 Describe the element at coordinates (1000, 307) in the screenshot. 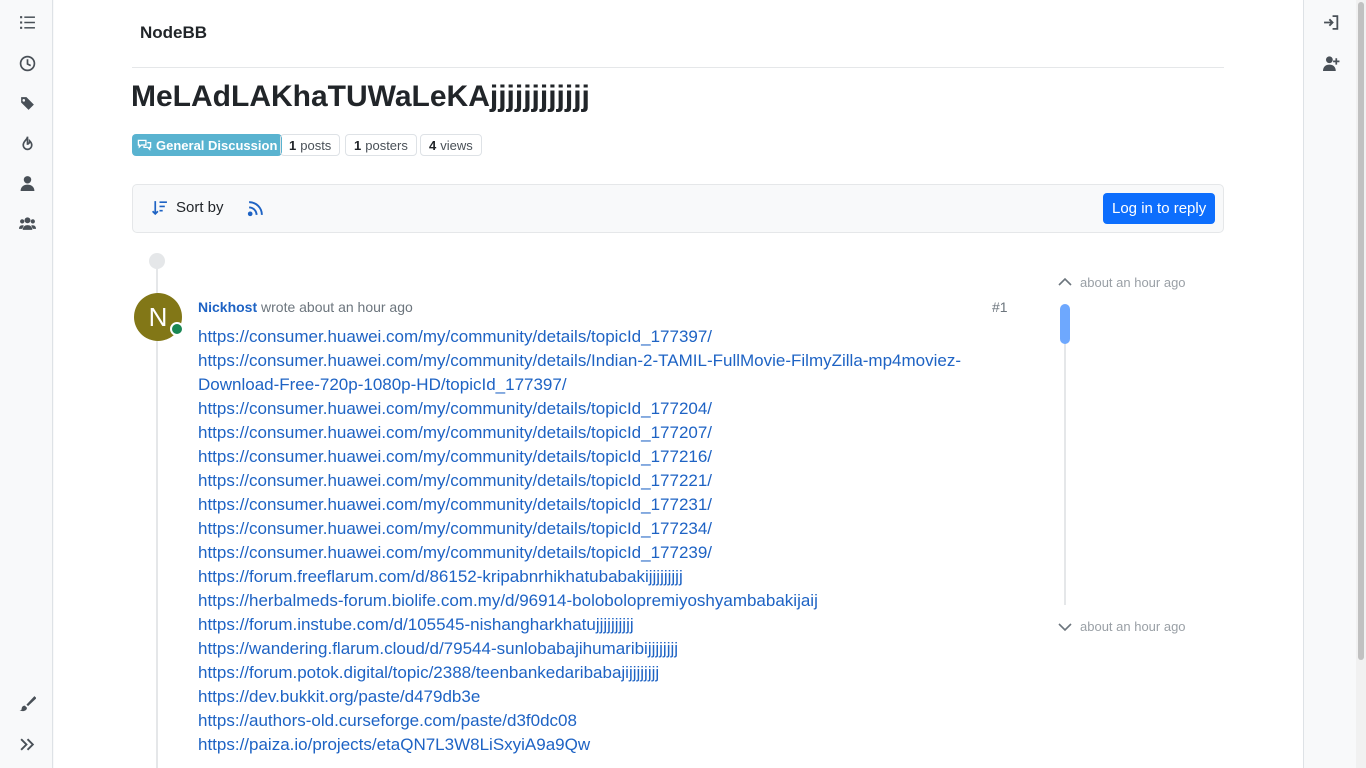

I see `post-index-link: #1` at that location.